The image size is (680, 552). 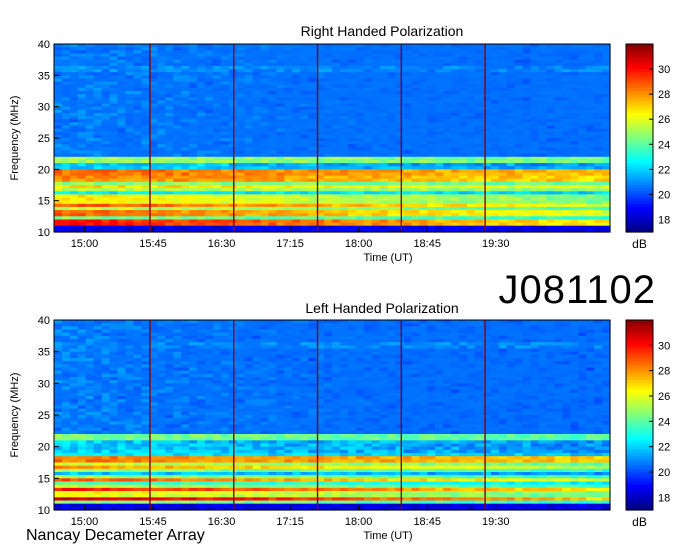 What do you see at coordinates (664, 170) in the screenshot?
I see `colorbar-tick-label: 22` at bounding box center [664, 170].